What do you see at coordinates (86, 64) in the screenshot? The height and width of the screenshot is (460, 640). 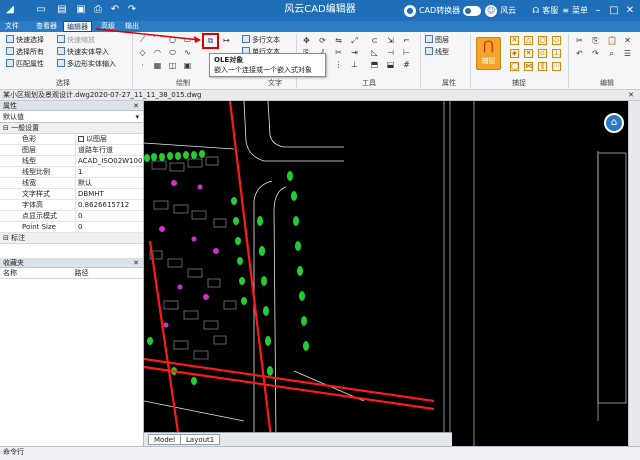 I see `polygon-entity-input-button: 多边形实体输入` at bounding box center [86, 64].